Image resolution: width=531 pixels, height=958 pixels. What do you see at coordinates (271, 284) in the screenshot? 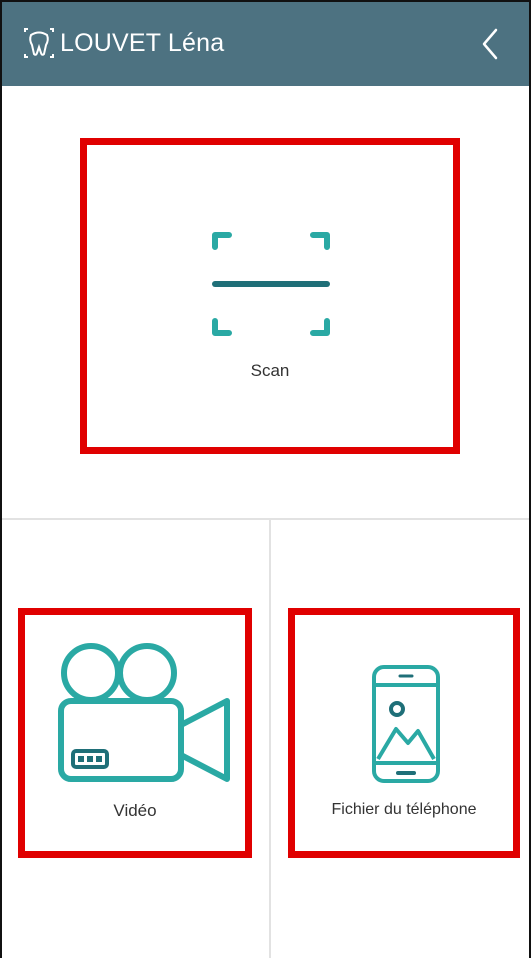
I see `scan-icon` at bounding box center [271, 284].